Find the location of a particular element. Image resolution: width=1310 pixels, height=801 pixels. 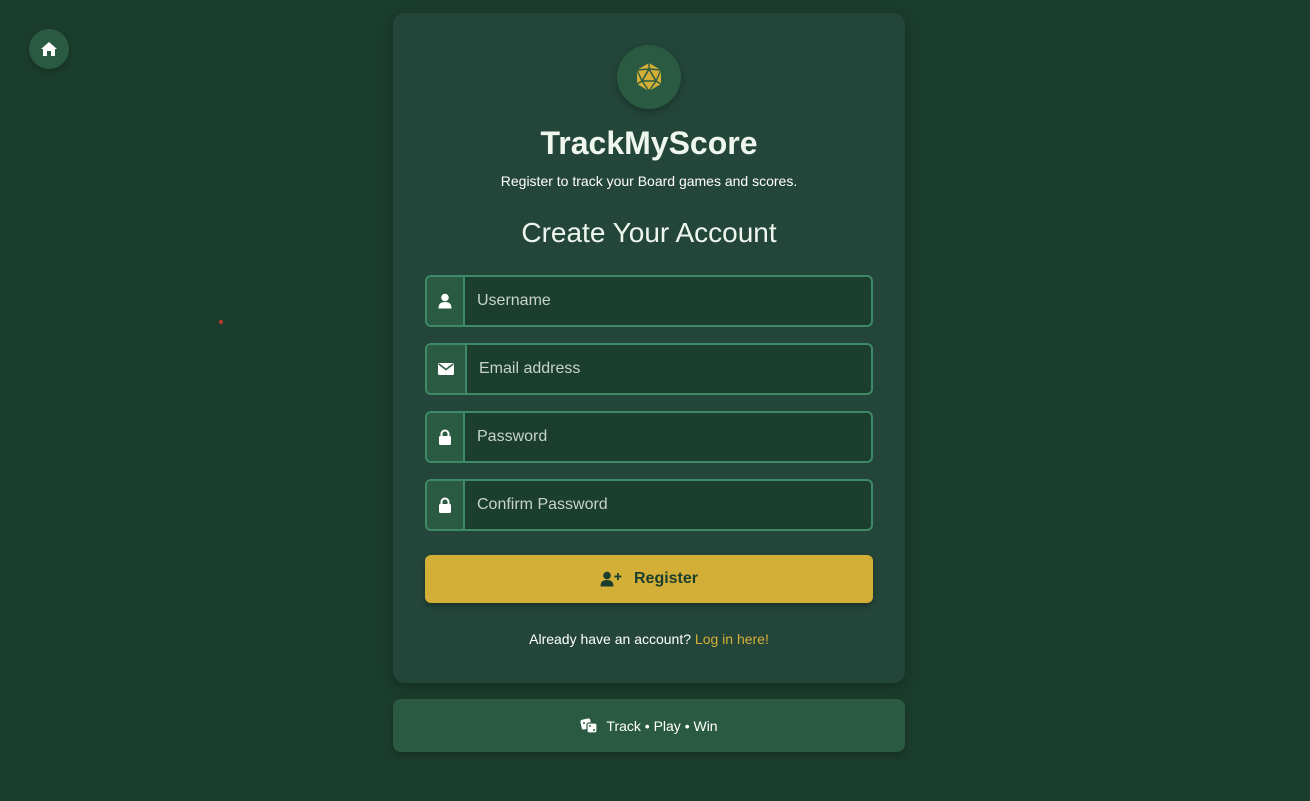

username-field is located at coordinates (649, 301).